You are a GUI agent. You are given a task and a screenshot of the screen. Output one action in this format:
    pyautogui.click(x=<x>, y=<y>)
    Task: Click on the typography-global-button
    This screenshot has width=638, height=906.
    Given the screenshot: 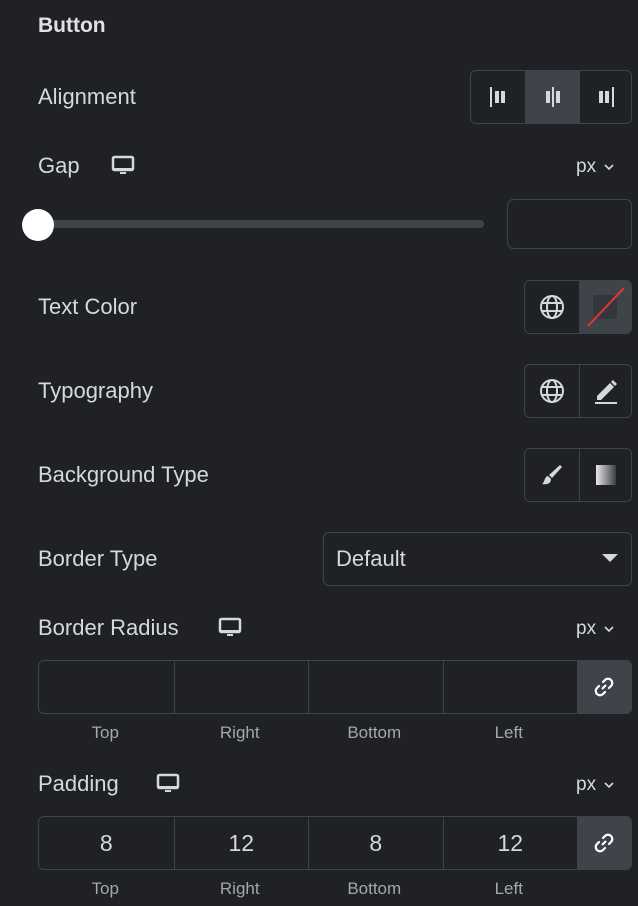 What is the action you would take?
    pyautogui.click(x=552, y=391)
    